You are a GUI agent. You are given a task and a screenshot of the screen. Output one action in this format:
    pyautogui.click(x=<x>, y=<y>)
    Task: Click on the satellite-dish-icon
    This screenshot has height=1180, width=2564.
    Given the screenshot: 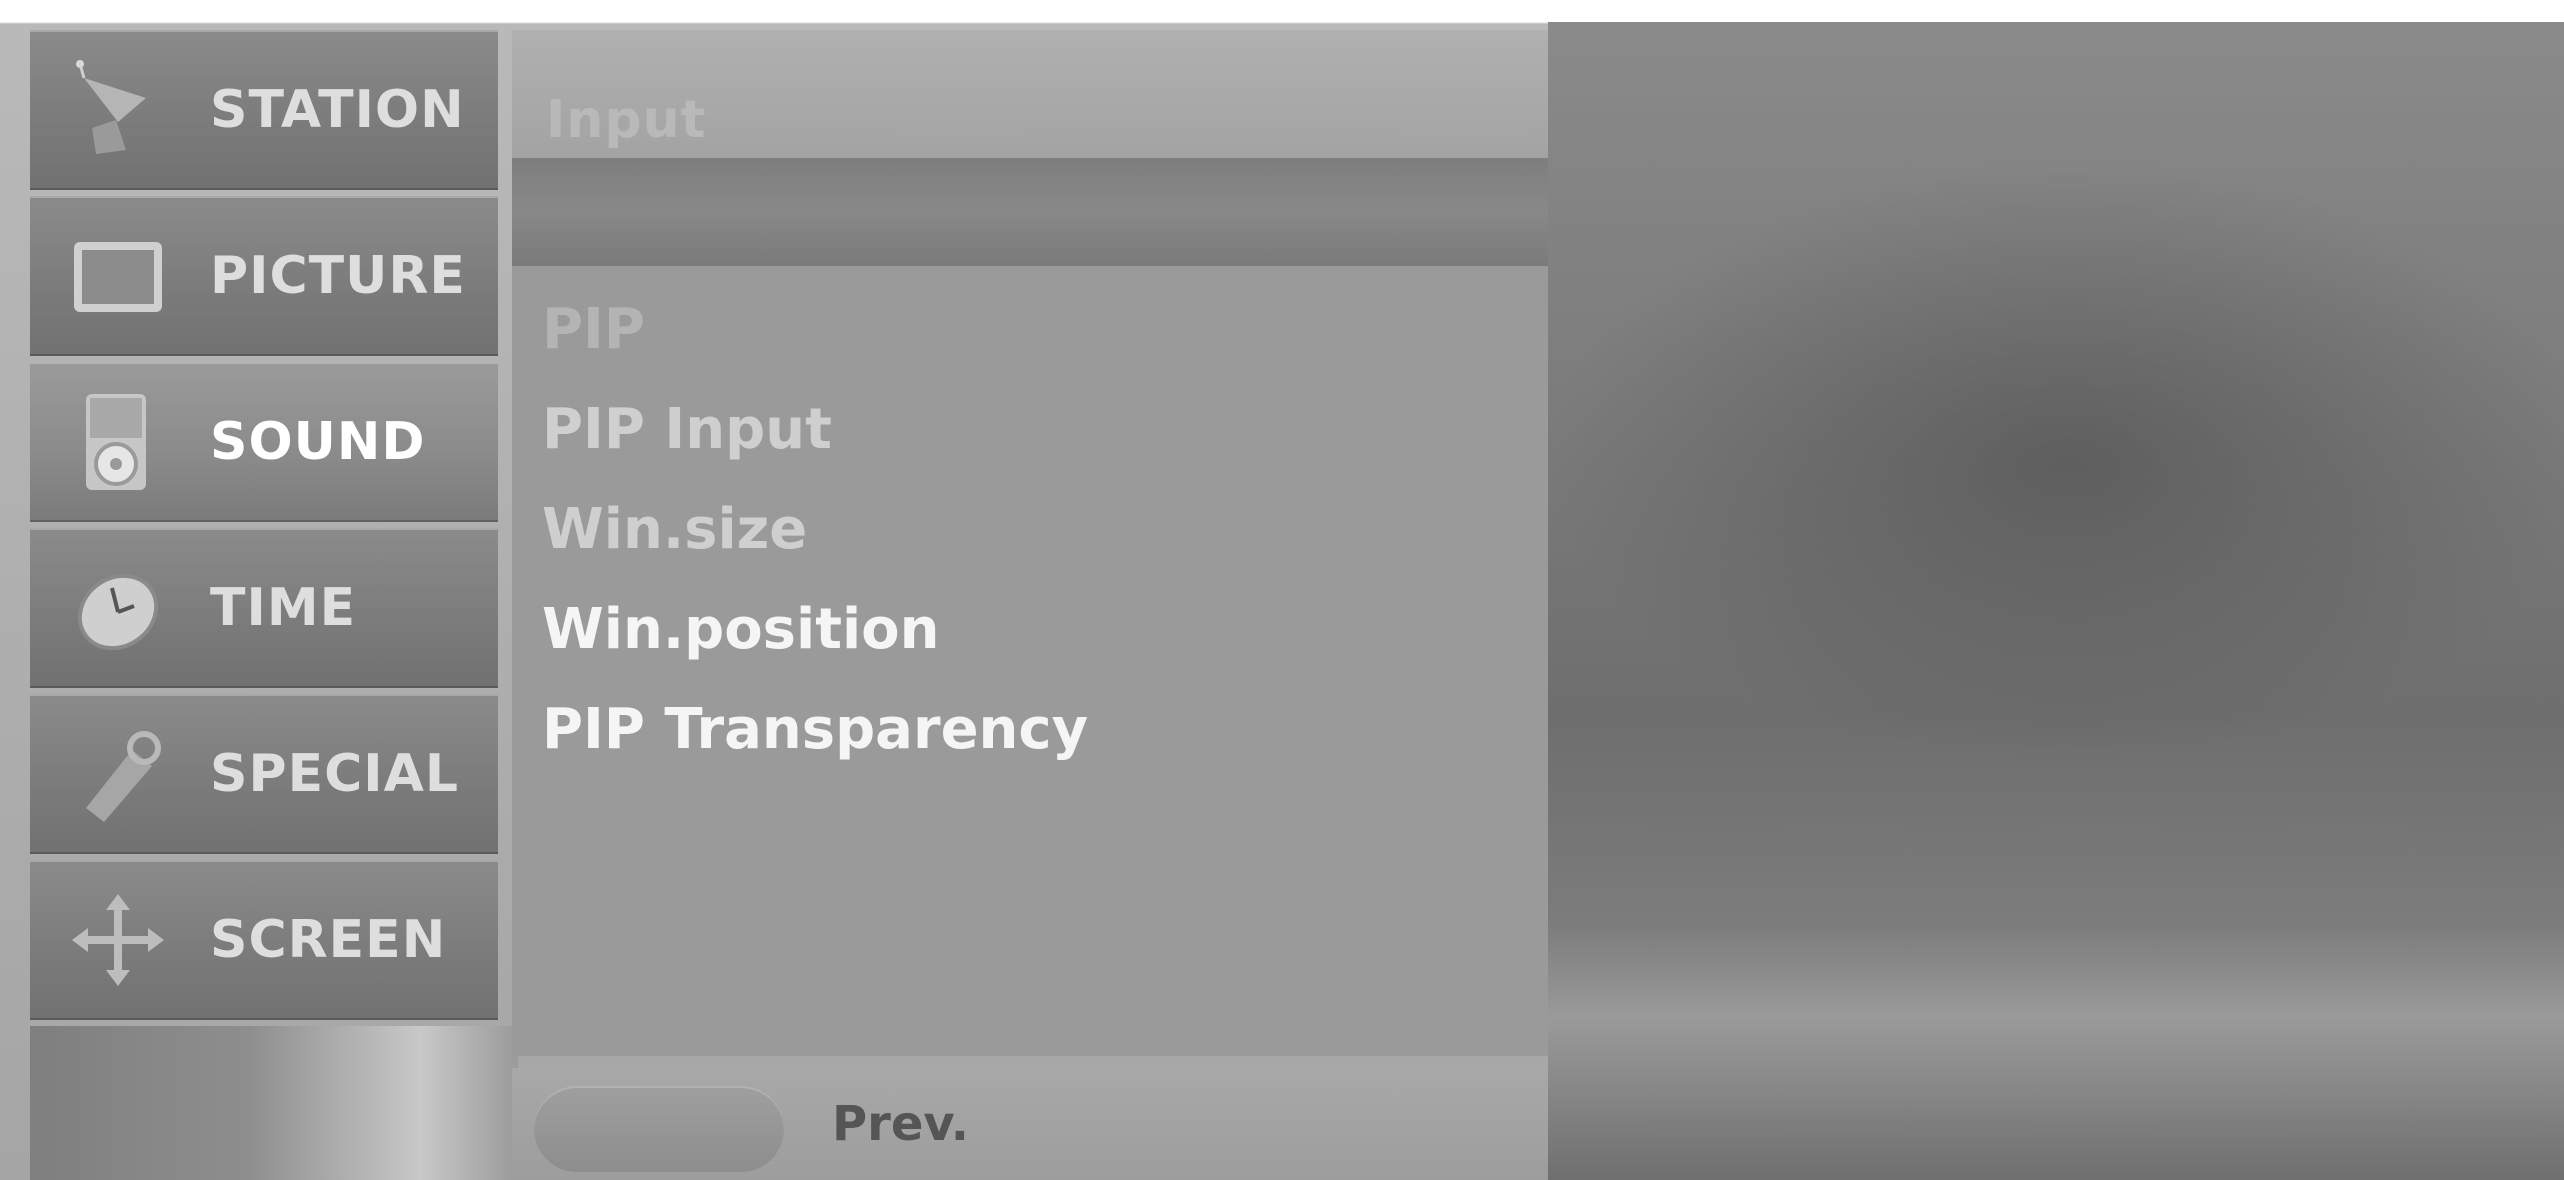 What is the action you would take?
    pyautogui.click(x=118, y=110)
    